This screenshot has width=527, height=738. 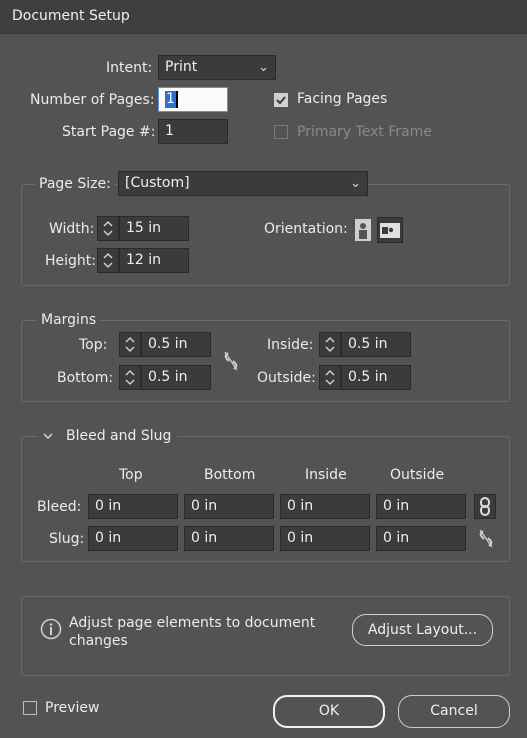 What do you see at coordinates (193, 99) in the screenshot?
I see `number-of-pages-input: 1` at bounding box center [193, 99].